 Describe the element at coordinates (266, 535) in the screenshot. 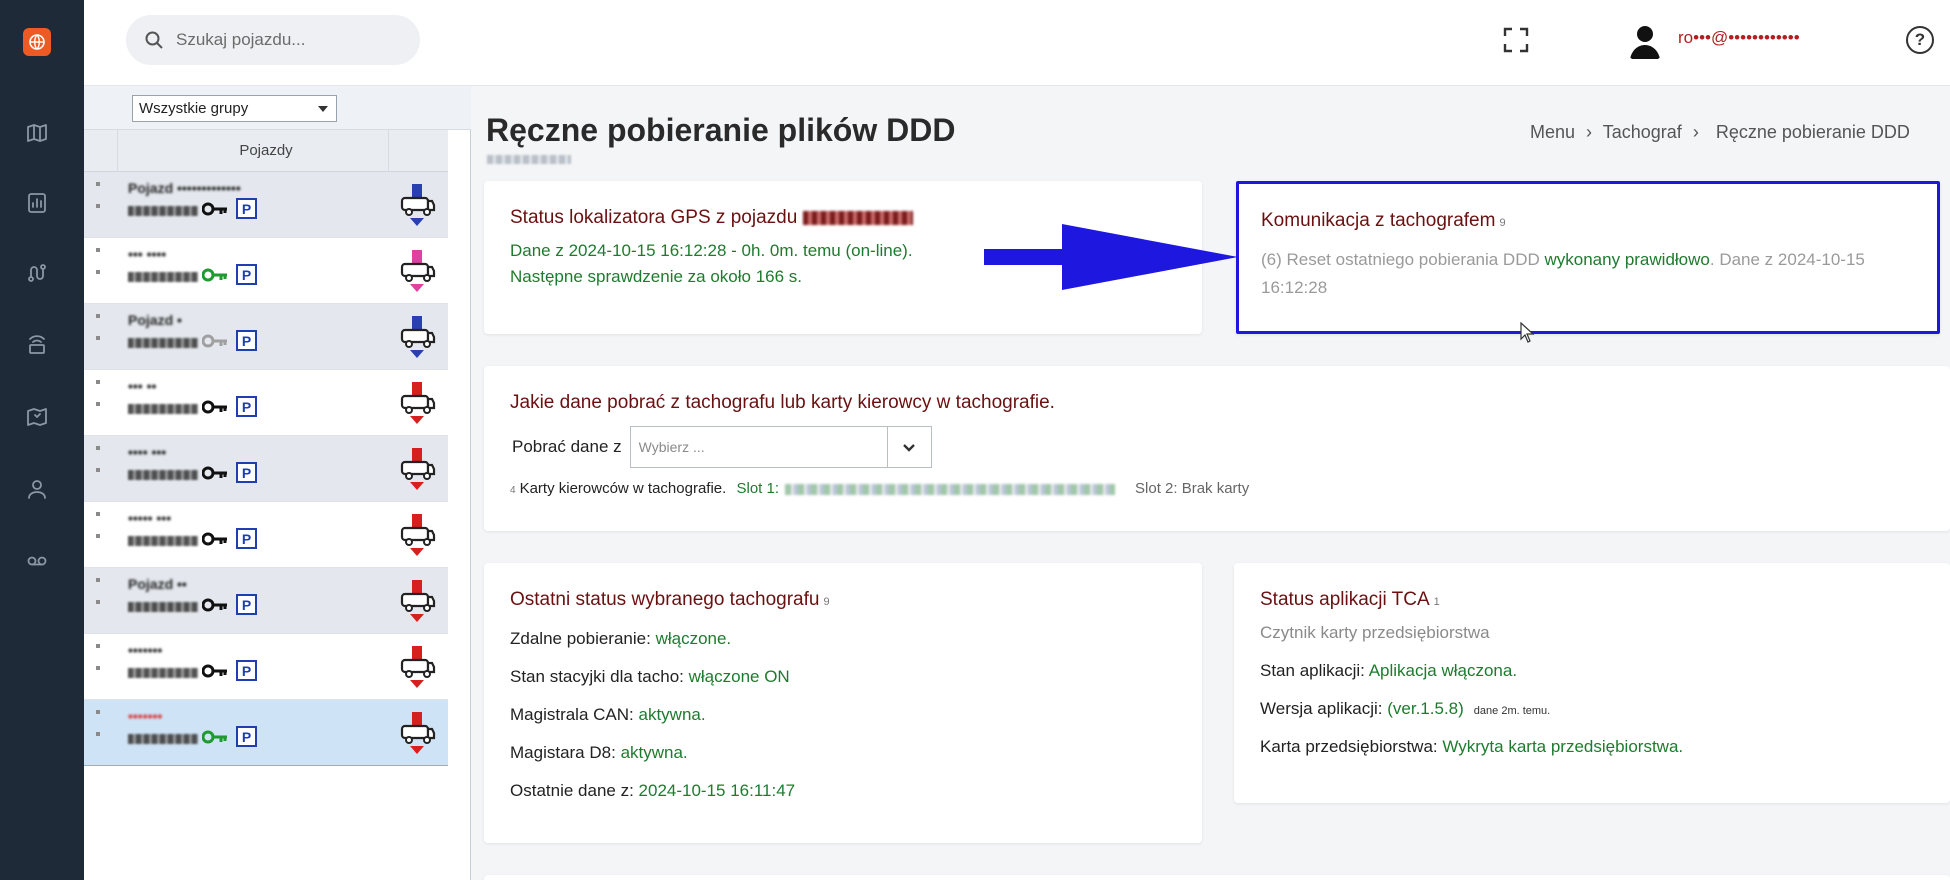

I see `vehicle-row: ••••• ••• P` at that location.